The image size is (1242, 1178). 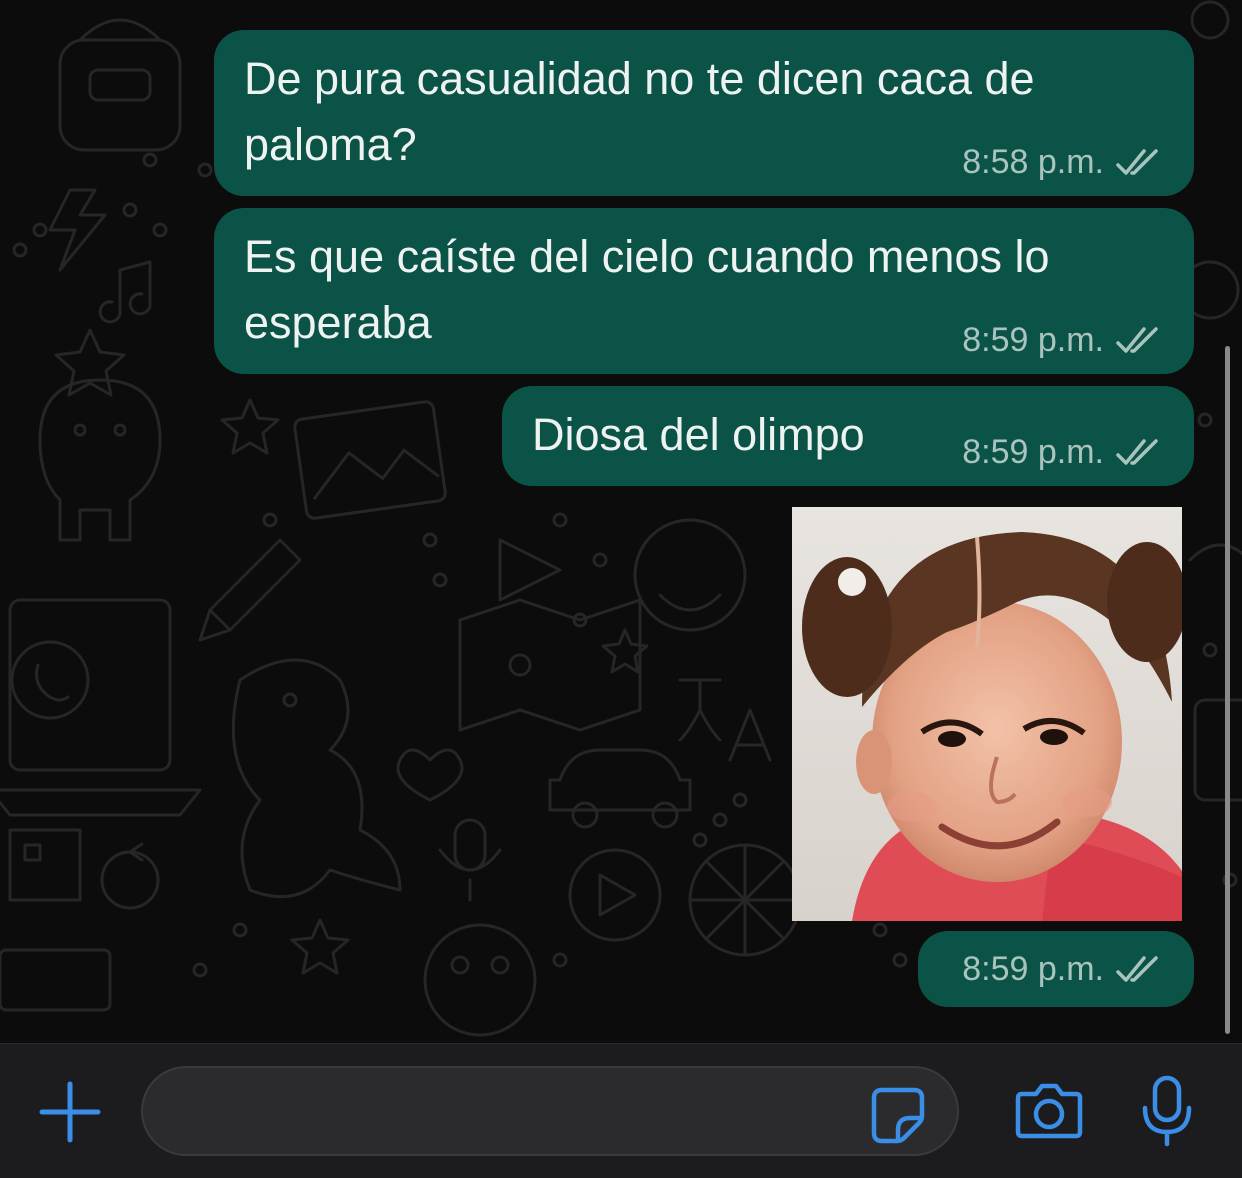 What do you see at coordinates (639, 78) in the screenshot?
I see `message-line: De pura casualidad no te dicen caca de` at bounding box center [639, 78].